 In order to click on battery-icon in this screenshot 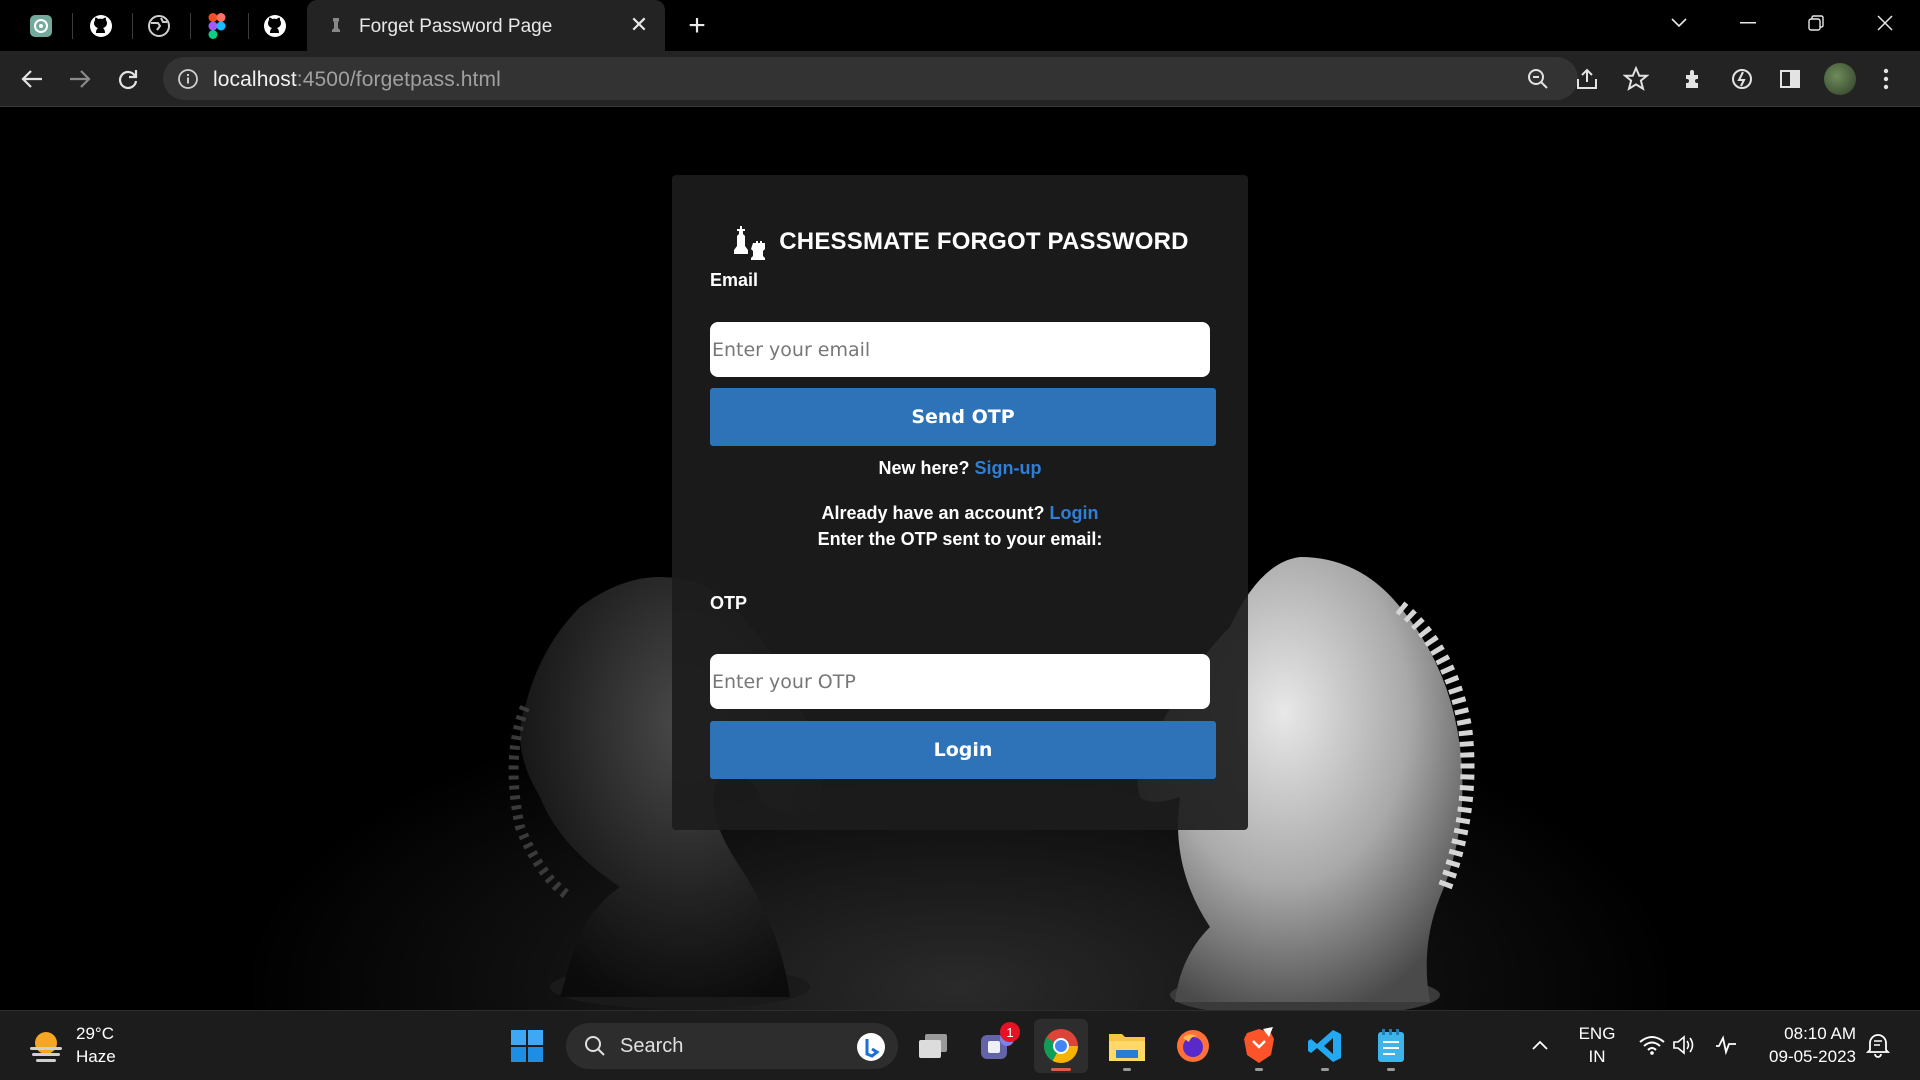, I will do `click(1726, 1045)`.